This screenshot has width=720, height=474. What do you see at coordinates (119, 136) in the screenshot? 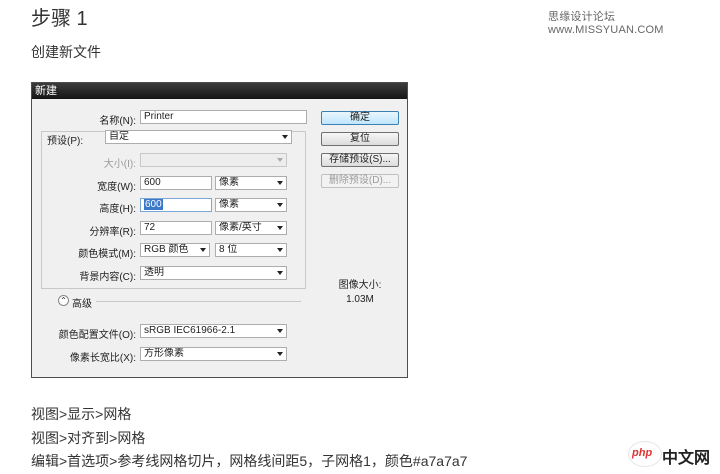
I see `preset-value: 自定` at bounding box center [119, 136].